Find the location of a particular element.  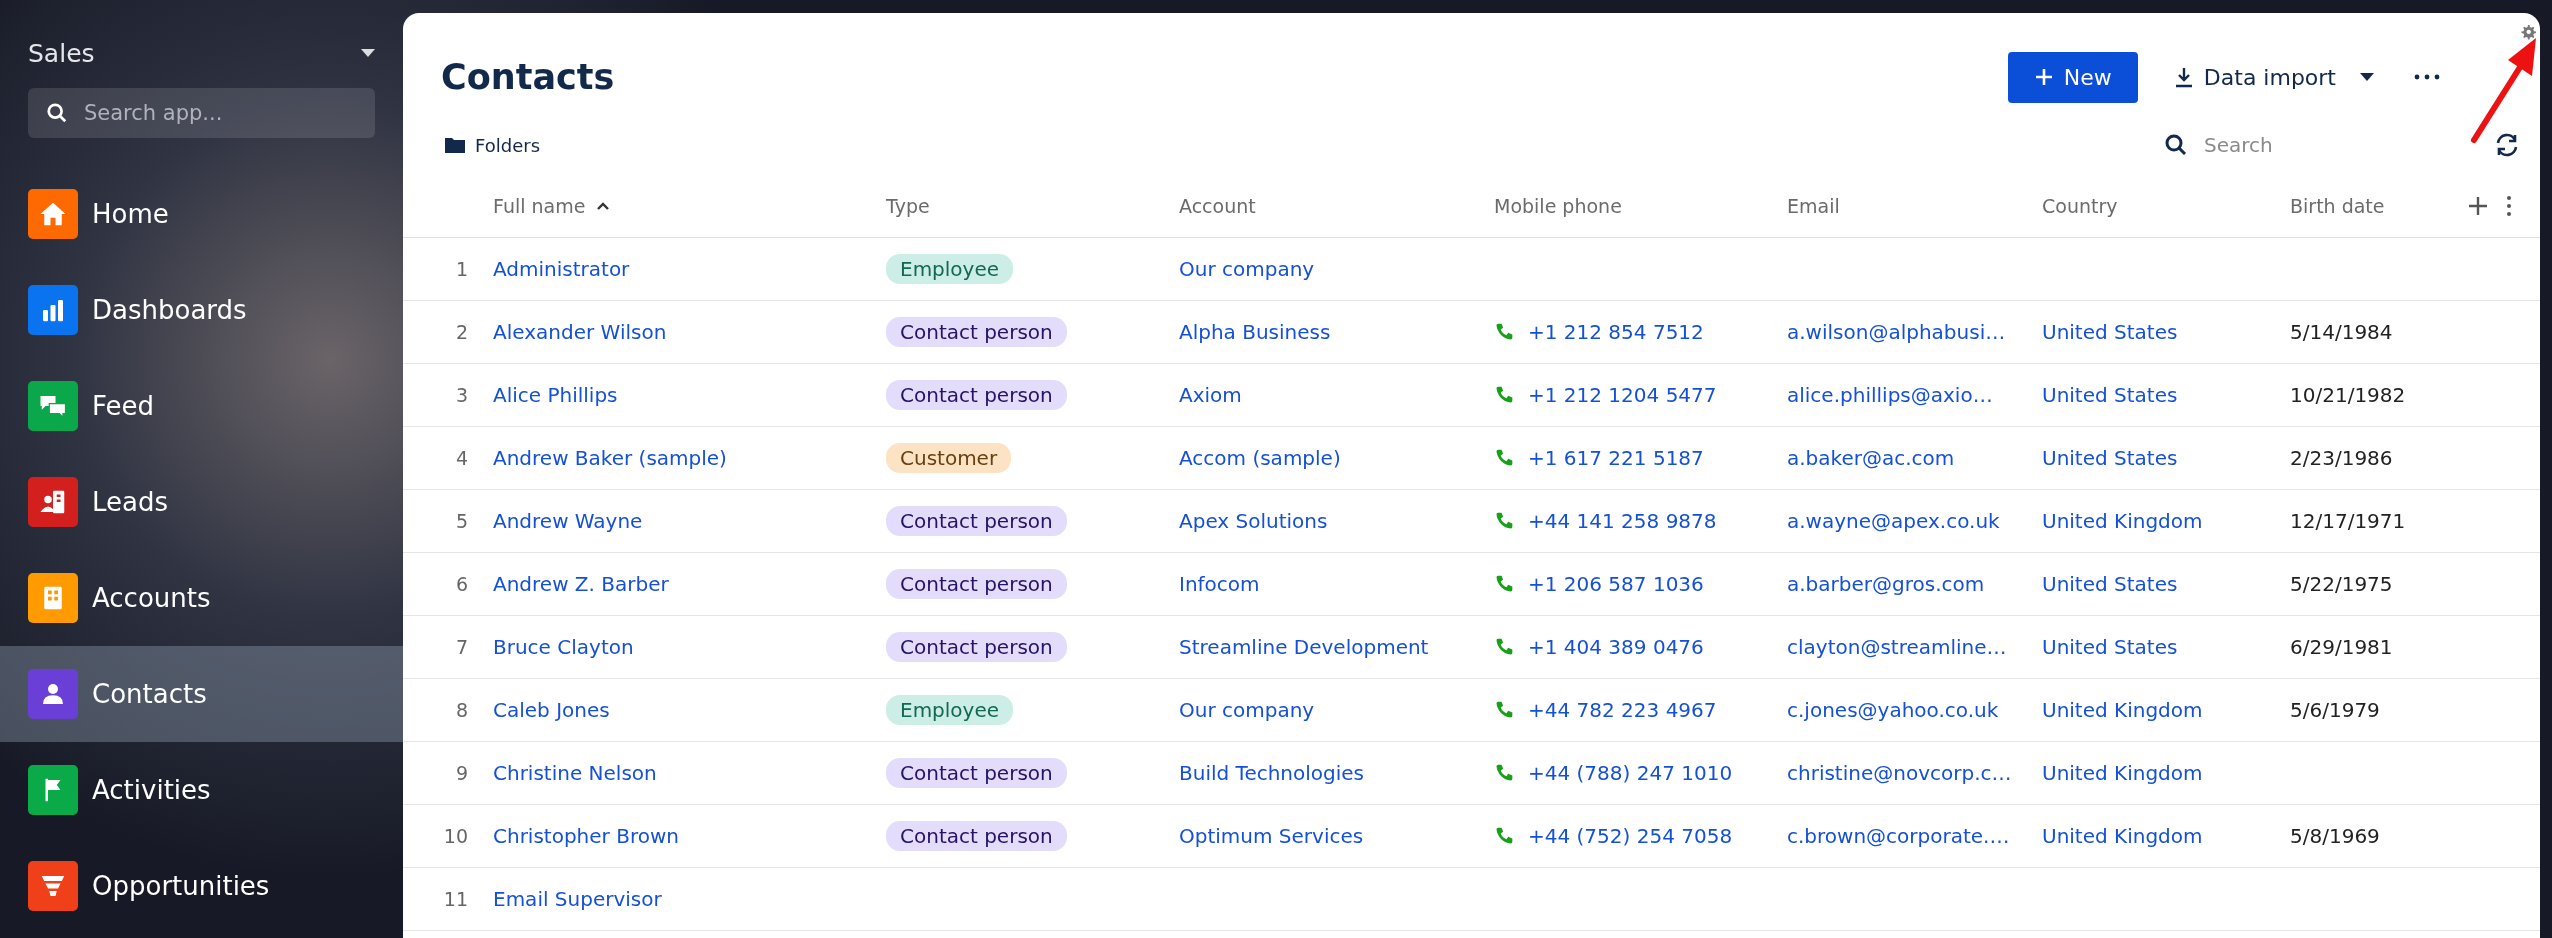

app-title: Sales is located at coordinates (61, 53).